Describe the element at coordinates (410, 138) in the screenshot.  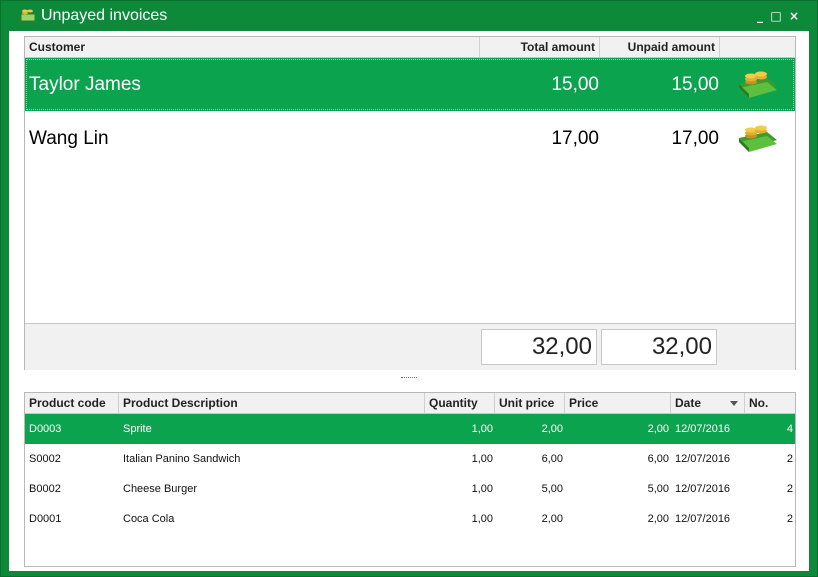
I see `customer-row: Wang Lin 17,00 17,00` at that location.